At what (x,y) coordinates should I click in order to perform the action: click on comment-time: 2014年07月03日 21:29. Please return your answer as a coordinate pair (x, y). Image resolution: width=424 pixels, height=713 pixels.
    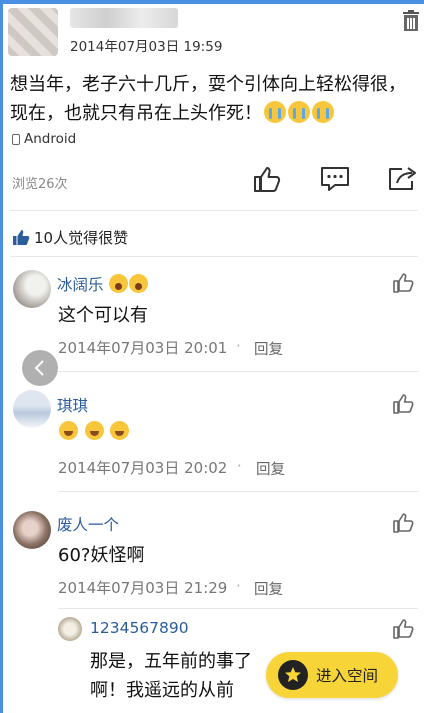
    Looking at the image, I should click on (143, 588).